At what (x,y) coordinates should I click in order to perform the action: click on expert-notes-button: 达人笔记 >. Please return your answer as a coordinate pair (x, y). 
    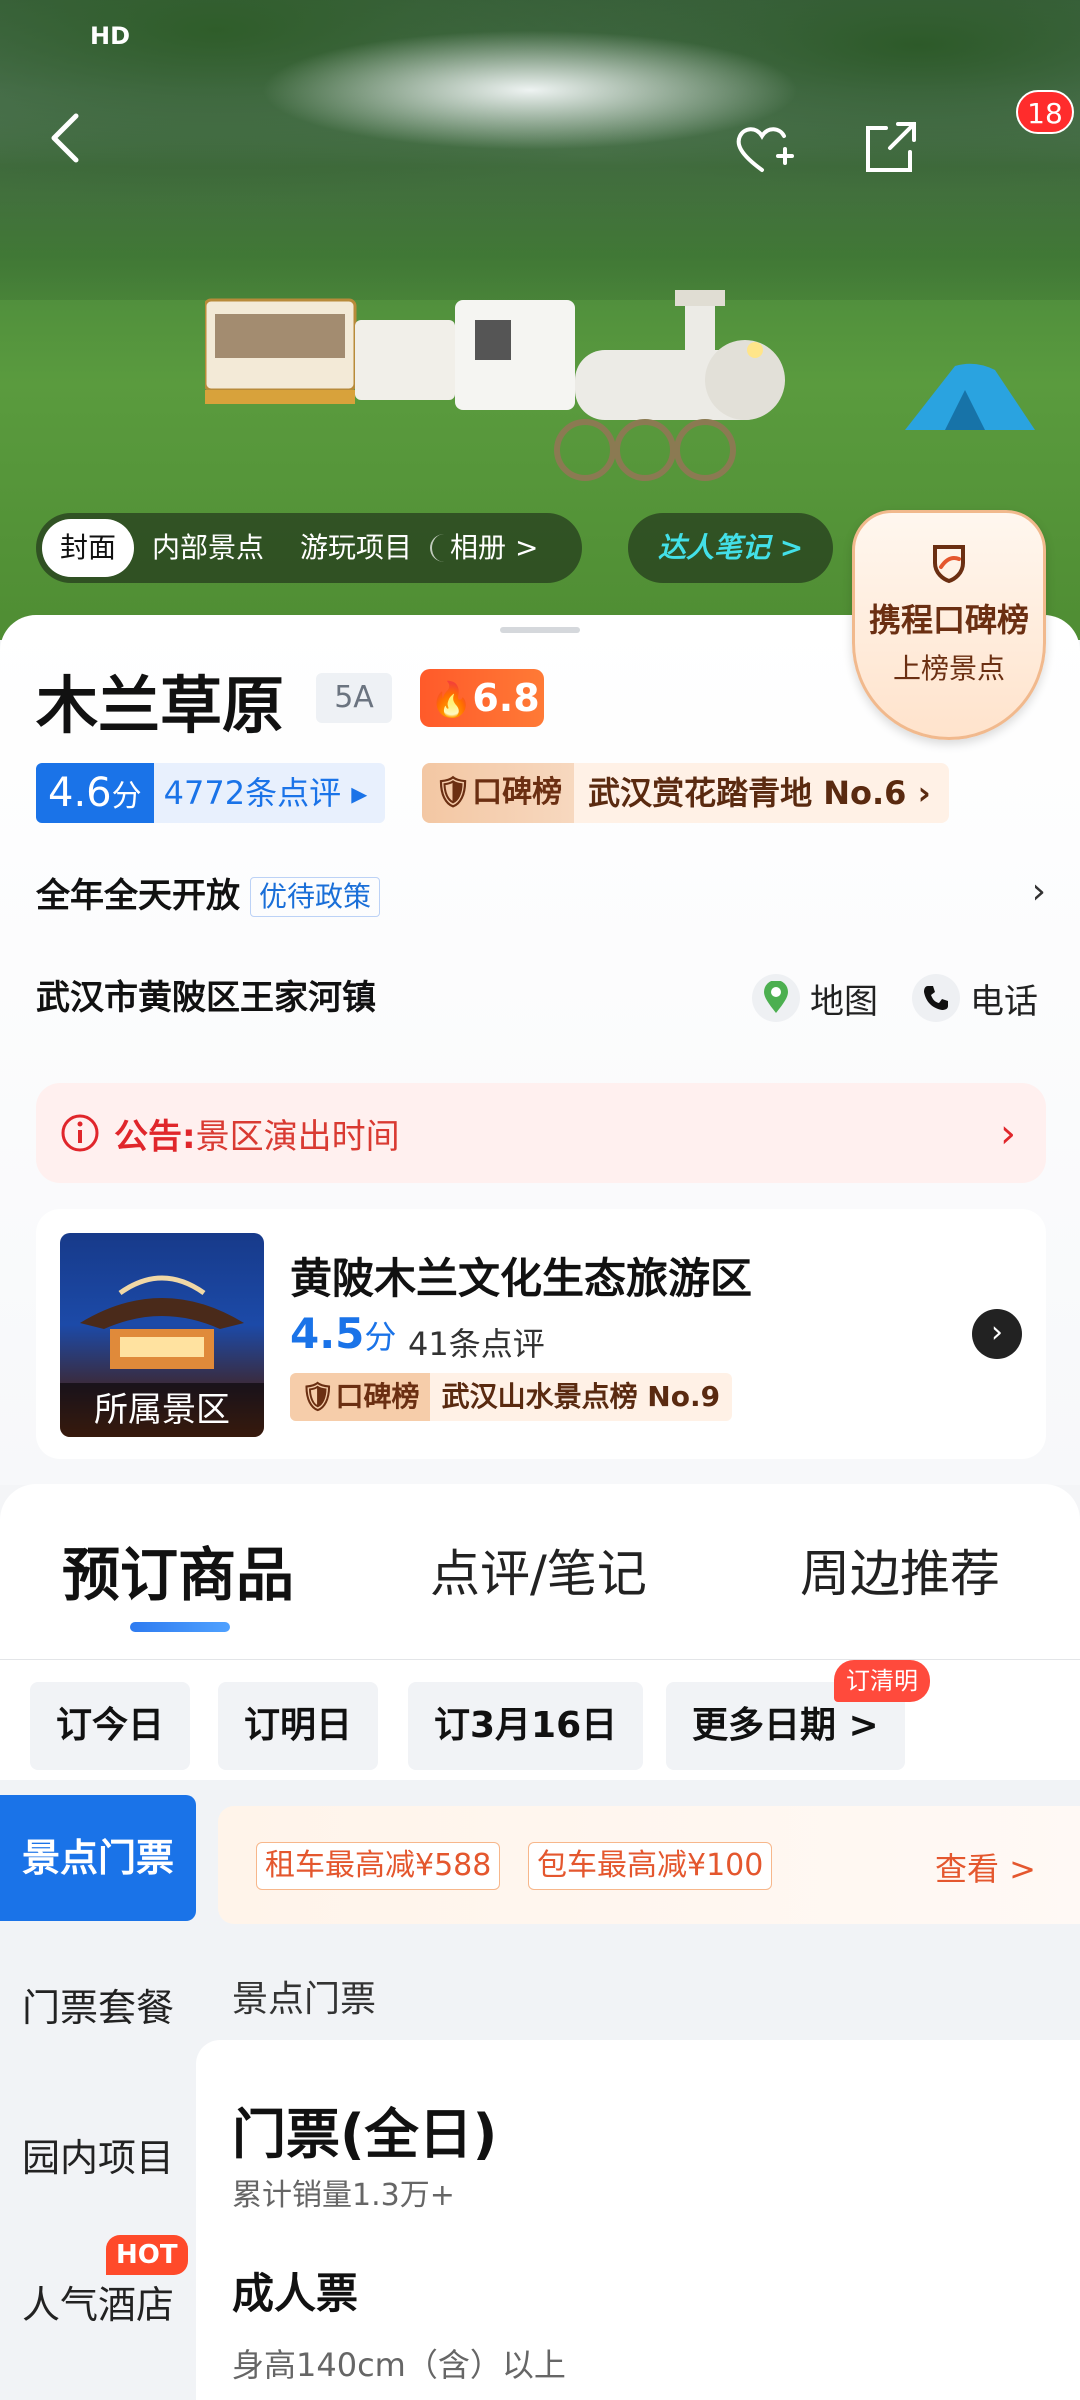
    Looking at the image, I should click on (731, 548).